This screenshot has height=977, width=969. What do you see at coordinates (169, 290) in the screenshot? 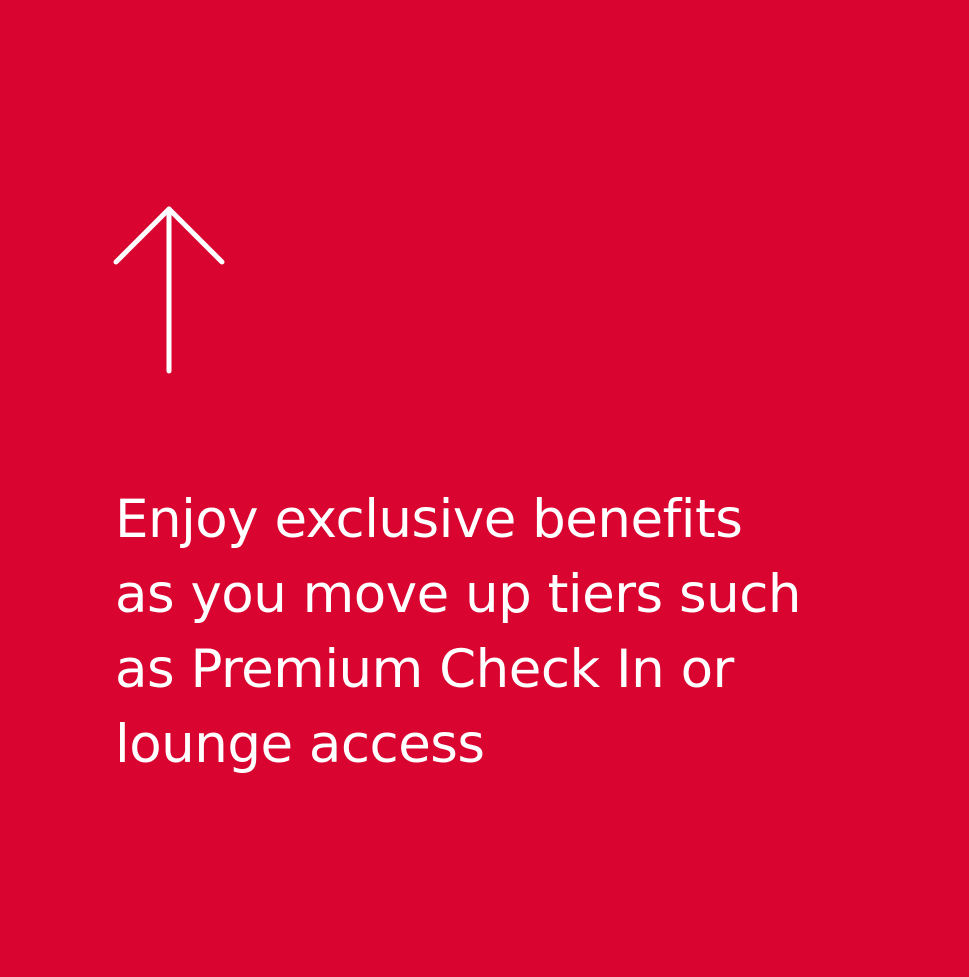
I see `arrow-up-icon` at bounding box center [169, 290].